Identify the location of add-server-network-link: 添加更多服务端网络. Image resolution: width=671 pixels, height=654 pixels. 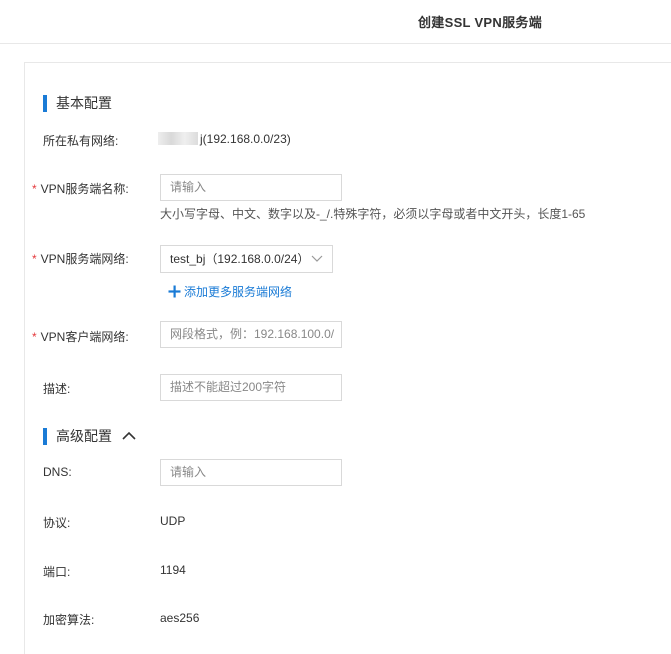
(230, 291).